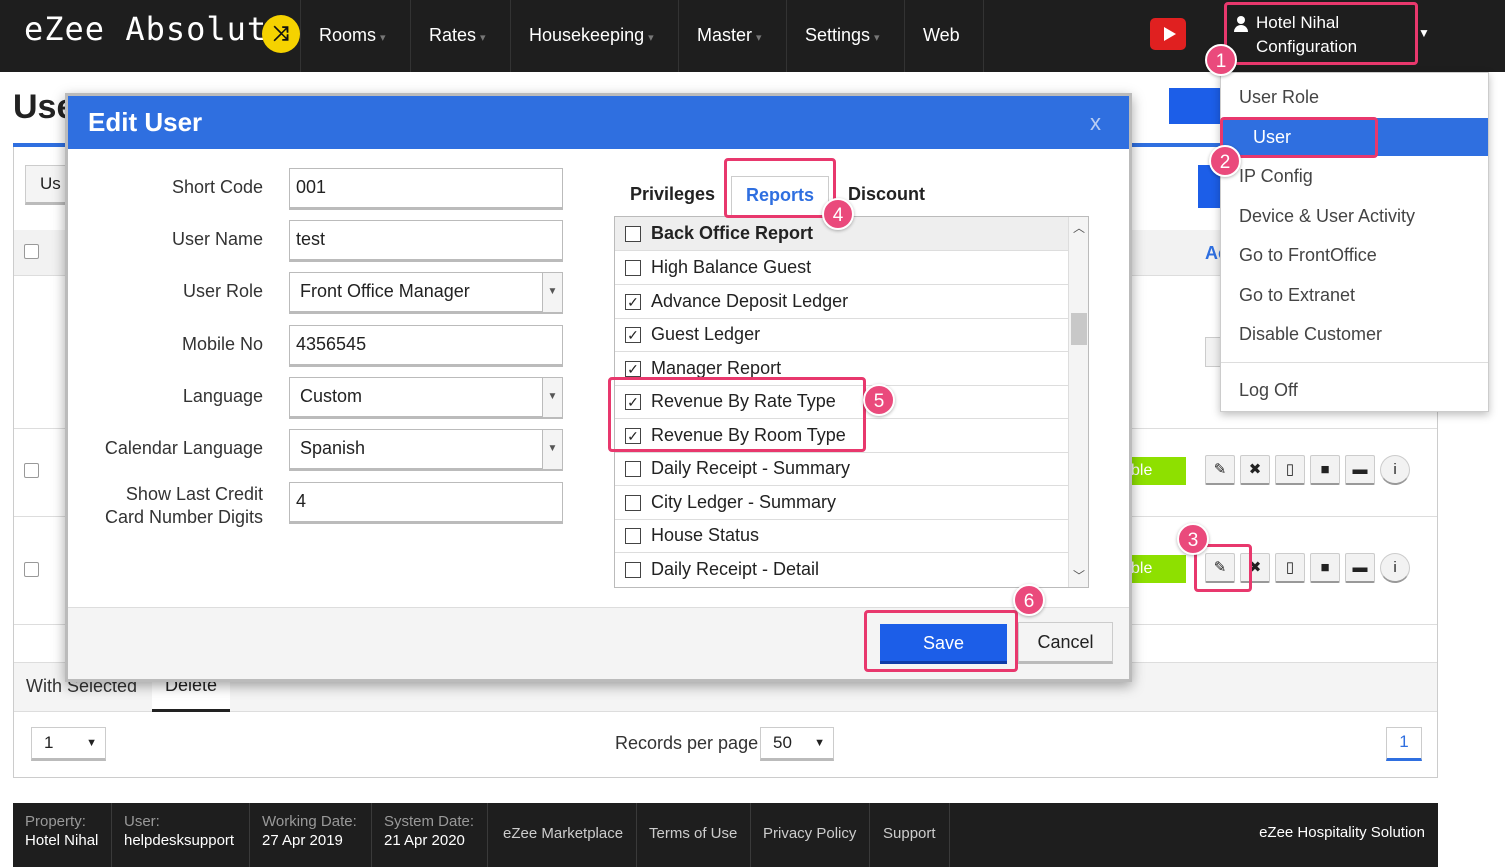 The height and width of the screenshot is (867, 1505). Describe the element at coordinates (1299, 137) in the screenshot. I see `highlight-box-user-item` at that location.